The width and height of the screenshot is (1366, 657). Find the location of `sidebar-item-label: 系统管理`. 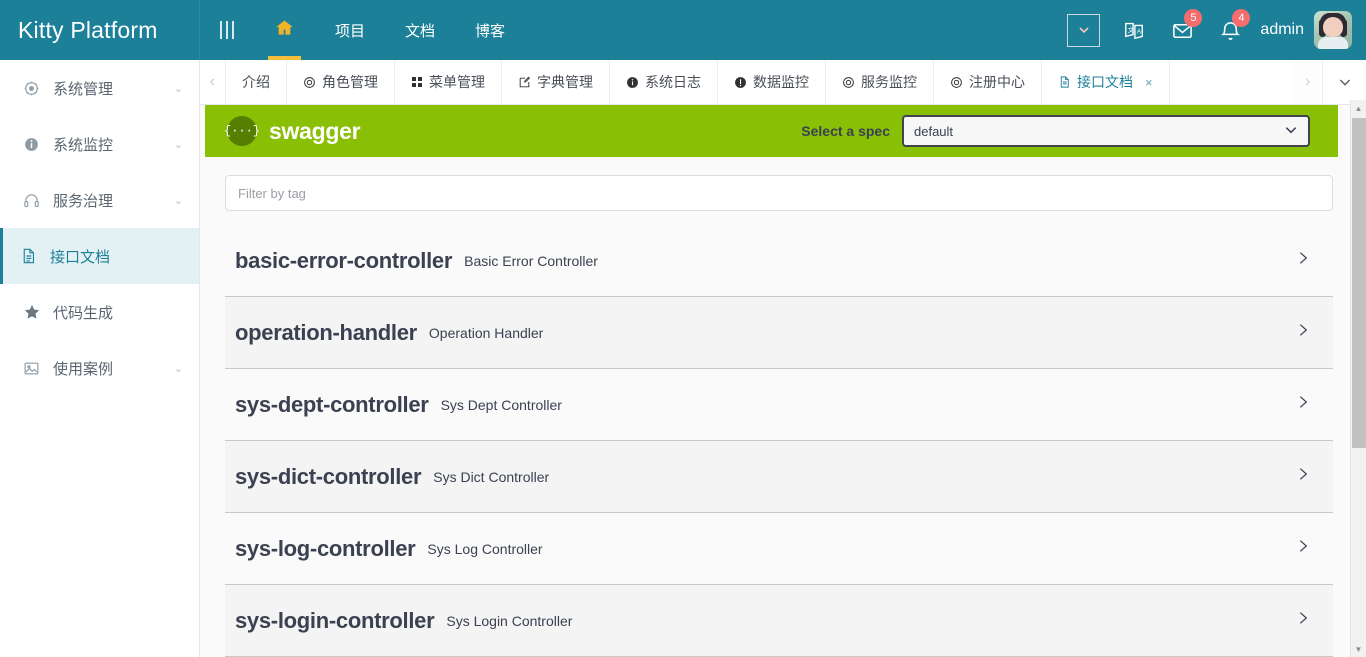

sidebar-item-label: 系统管理 is located at coordinates (83, 89).